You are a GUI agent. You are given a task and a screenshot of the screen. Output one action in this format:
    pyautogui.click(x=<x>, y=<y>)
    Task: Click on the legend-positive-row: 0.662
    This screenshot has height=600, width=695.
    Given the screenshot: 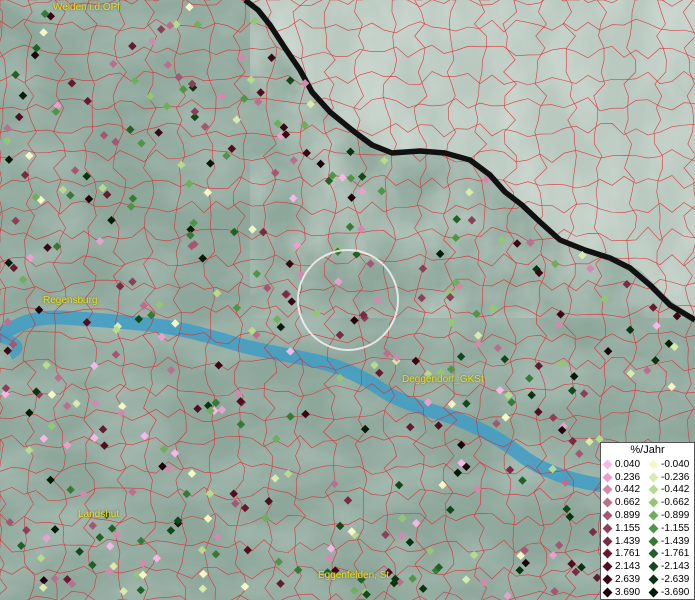 What is the action you would take?
    pyautogui.click(x=620, y=502)
    